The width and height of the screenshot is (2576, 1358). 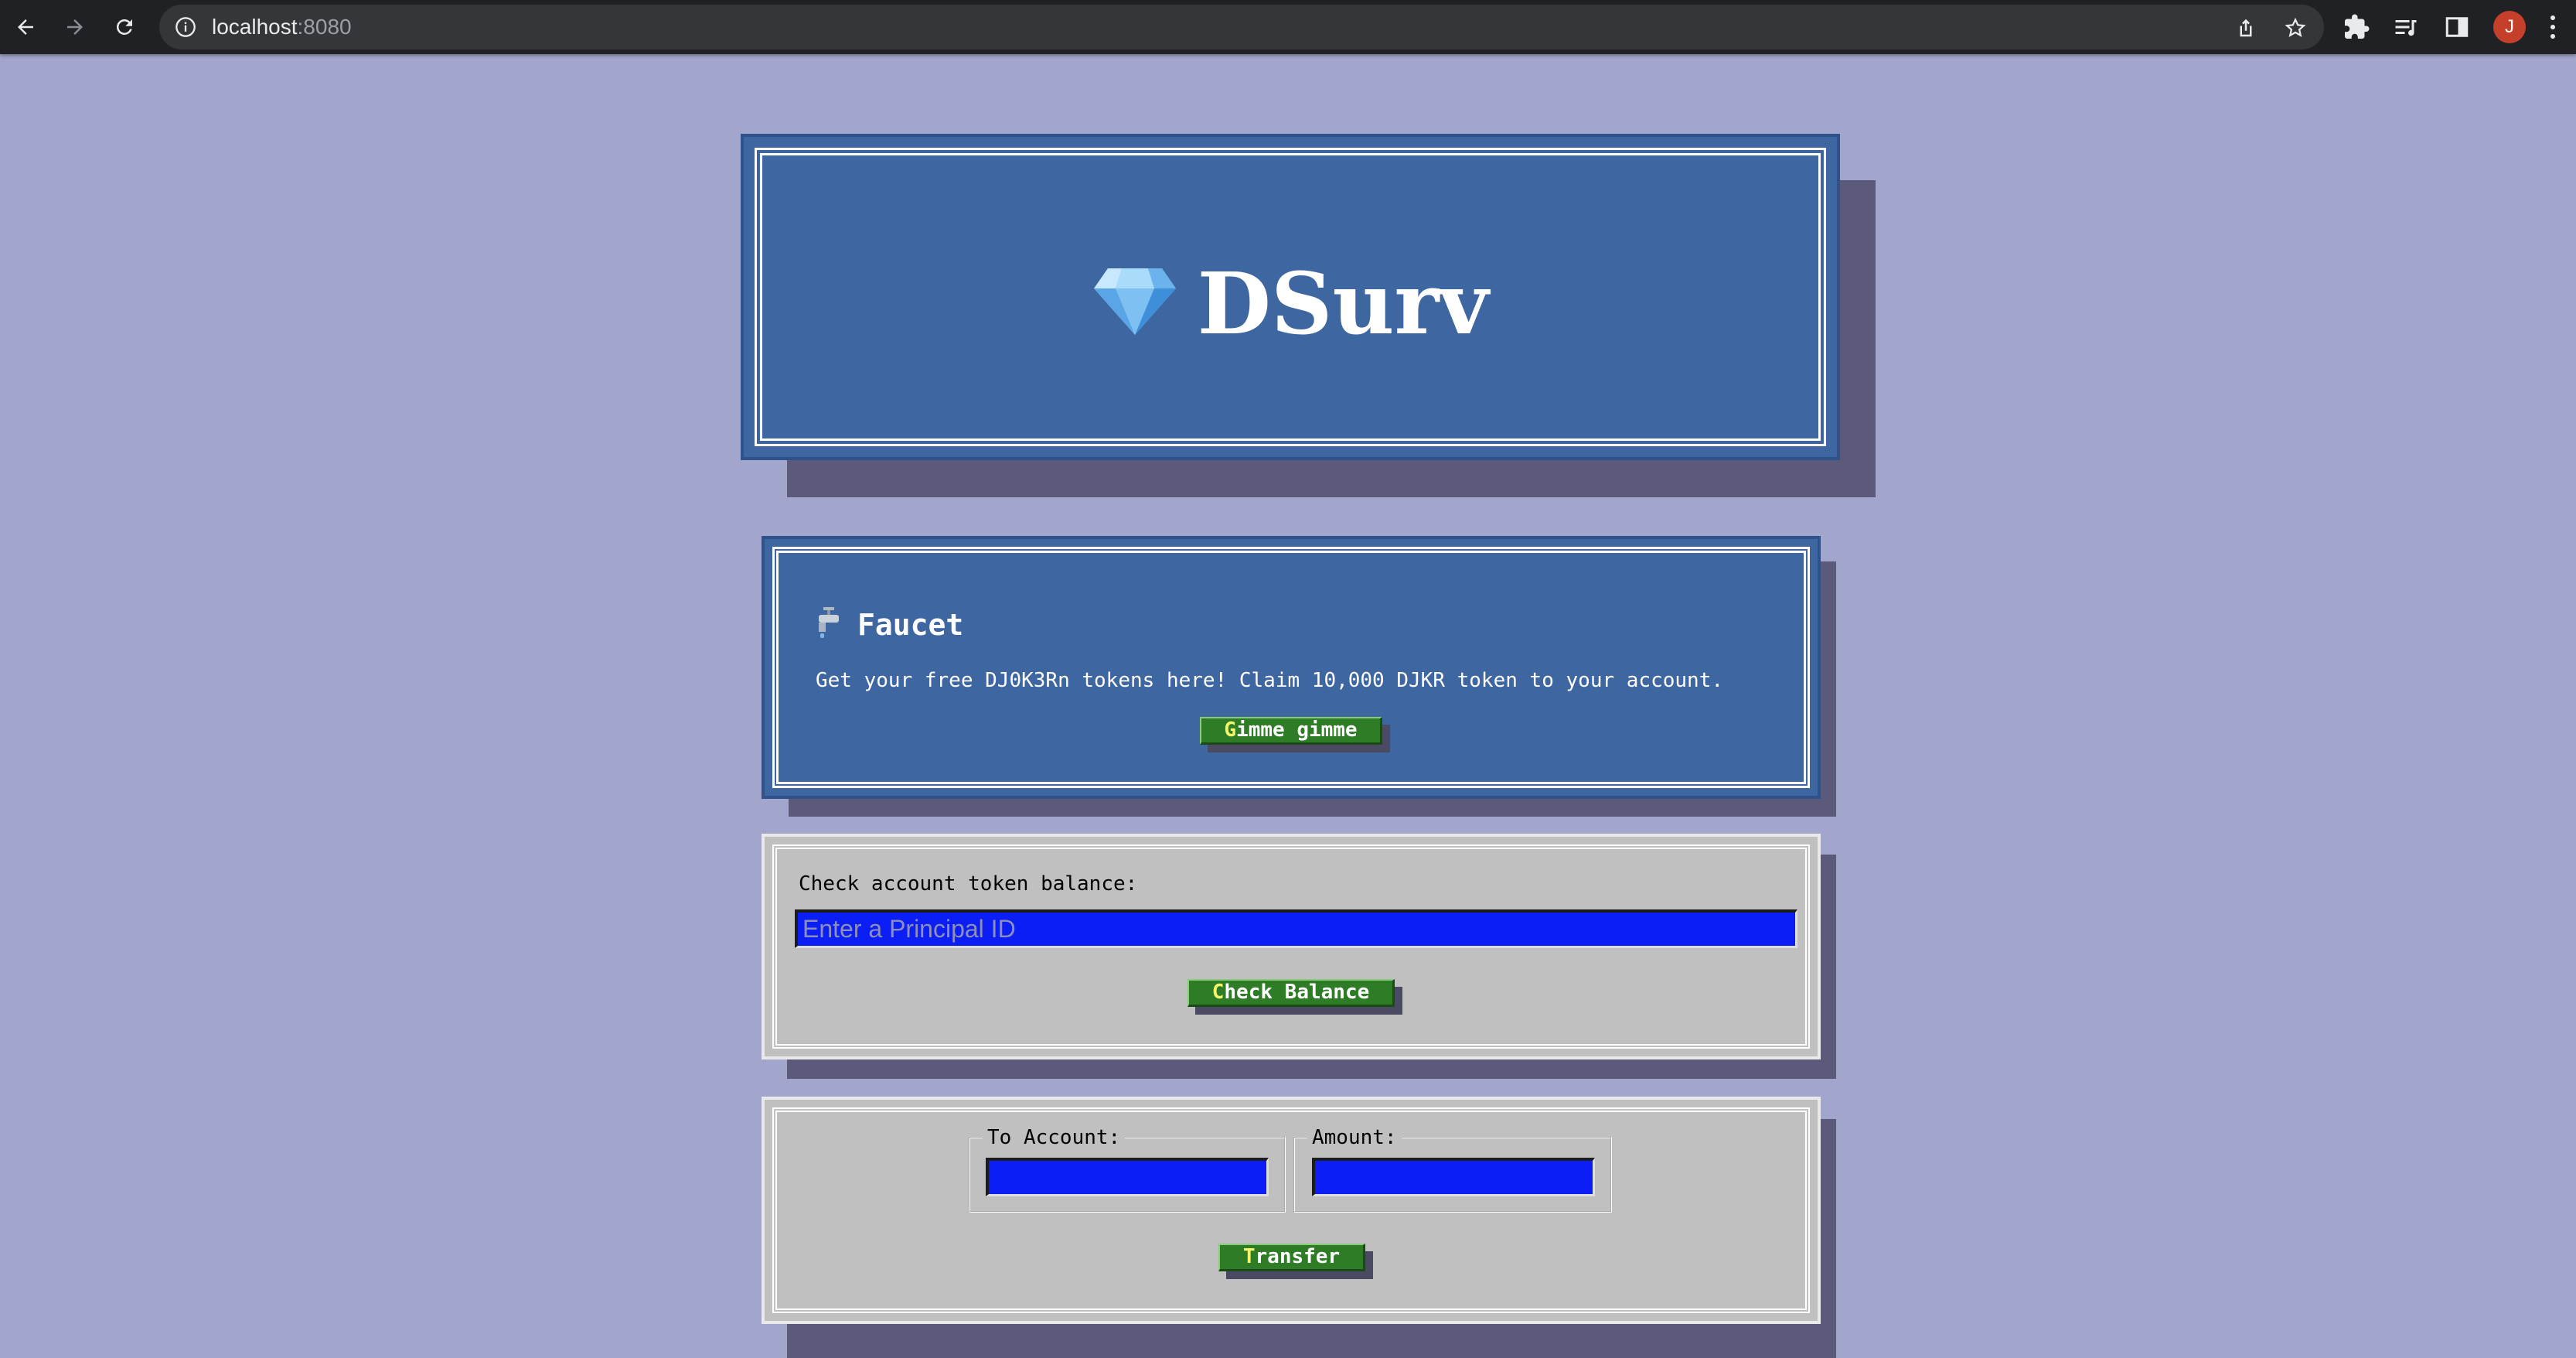 I want to click on back-button, so click(x=25, y=27).